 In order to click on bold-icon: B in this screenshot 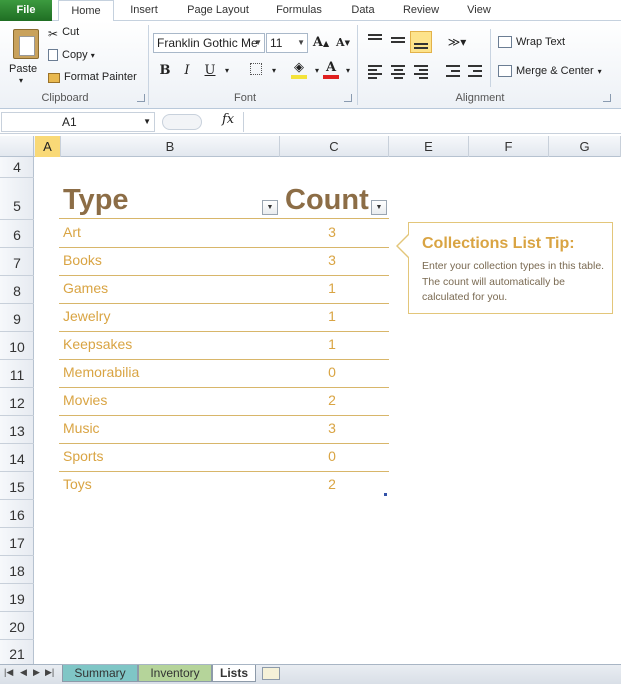, I will do `click(165, 71)`.